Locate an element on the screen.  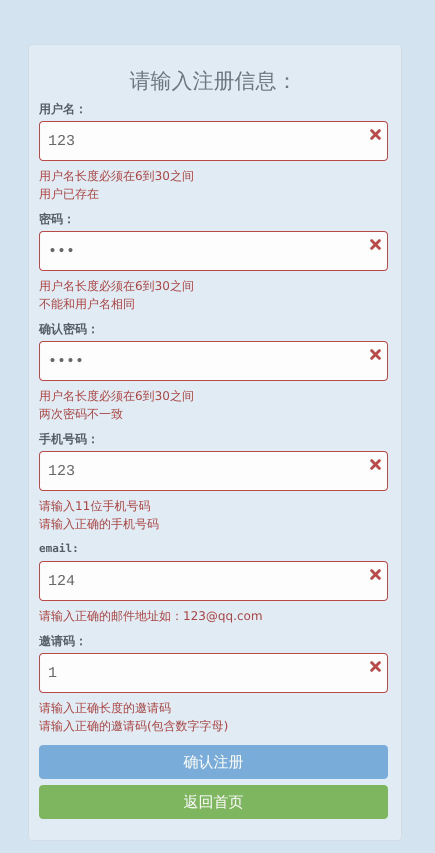
error-message: 请输入11位手机号码 is located at coordinates (95, 506).